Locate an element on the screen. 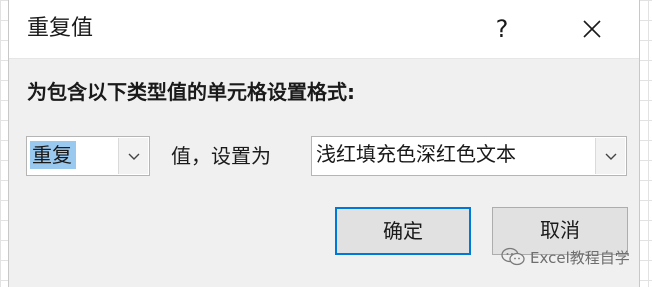  duplicate-unique-select: 重复 is located at coordinates (88, 156).